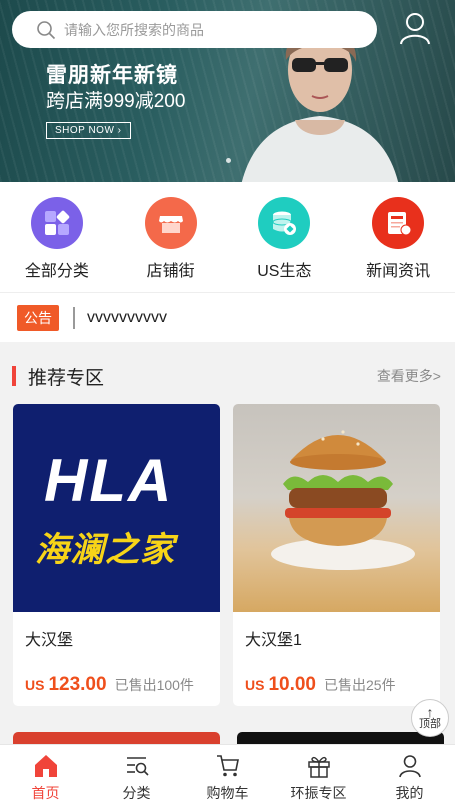 The height and width of the screenshot is (810, 455). I want to click on product-name: 大汉堡, so click(49, 640).